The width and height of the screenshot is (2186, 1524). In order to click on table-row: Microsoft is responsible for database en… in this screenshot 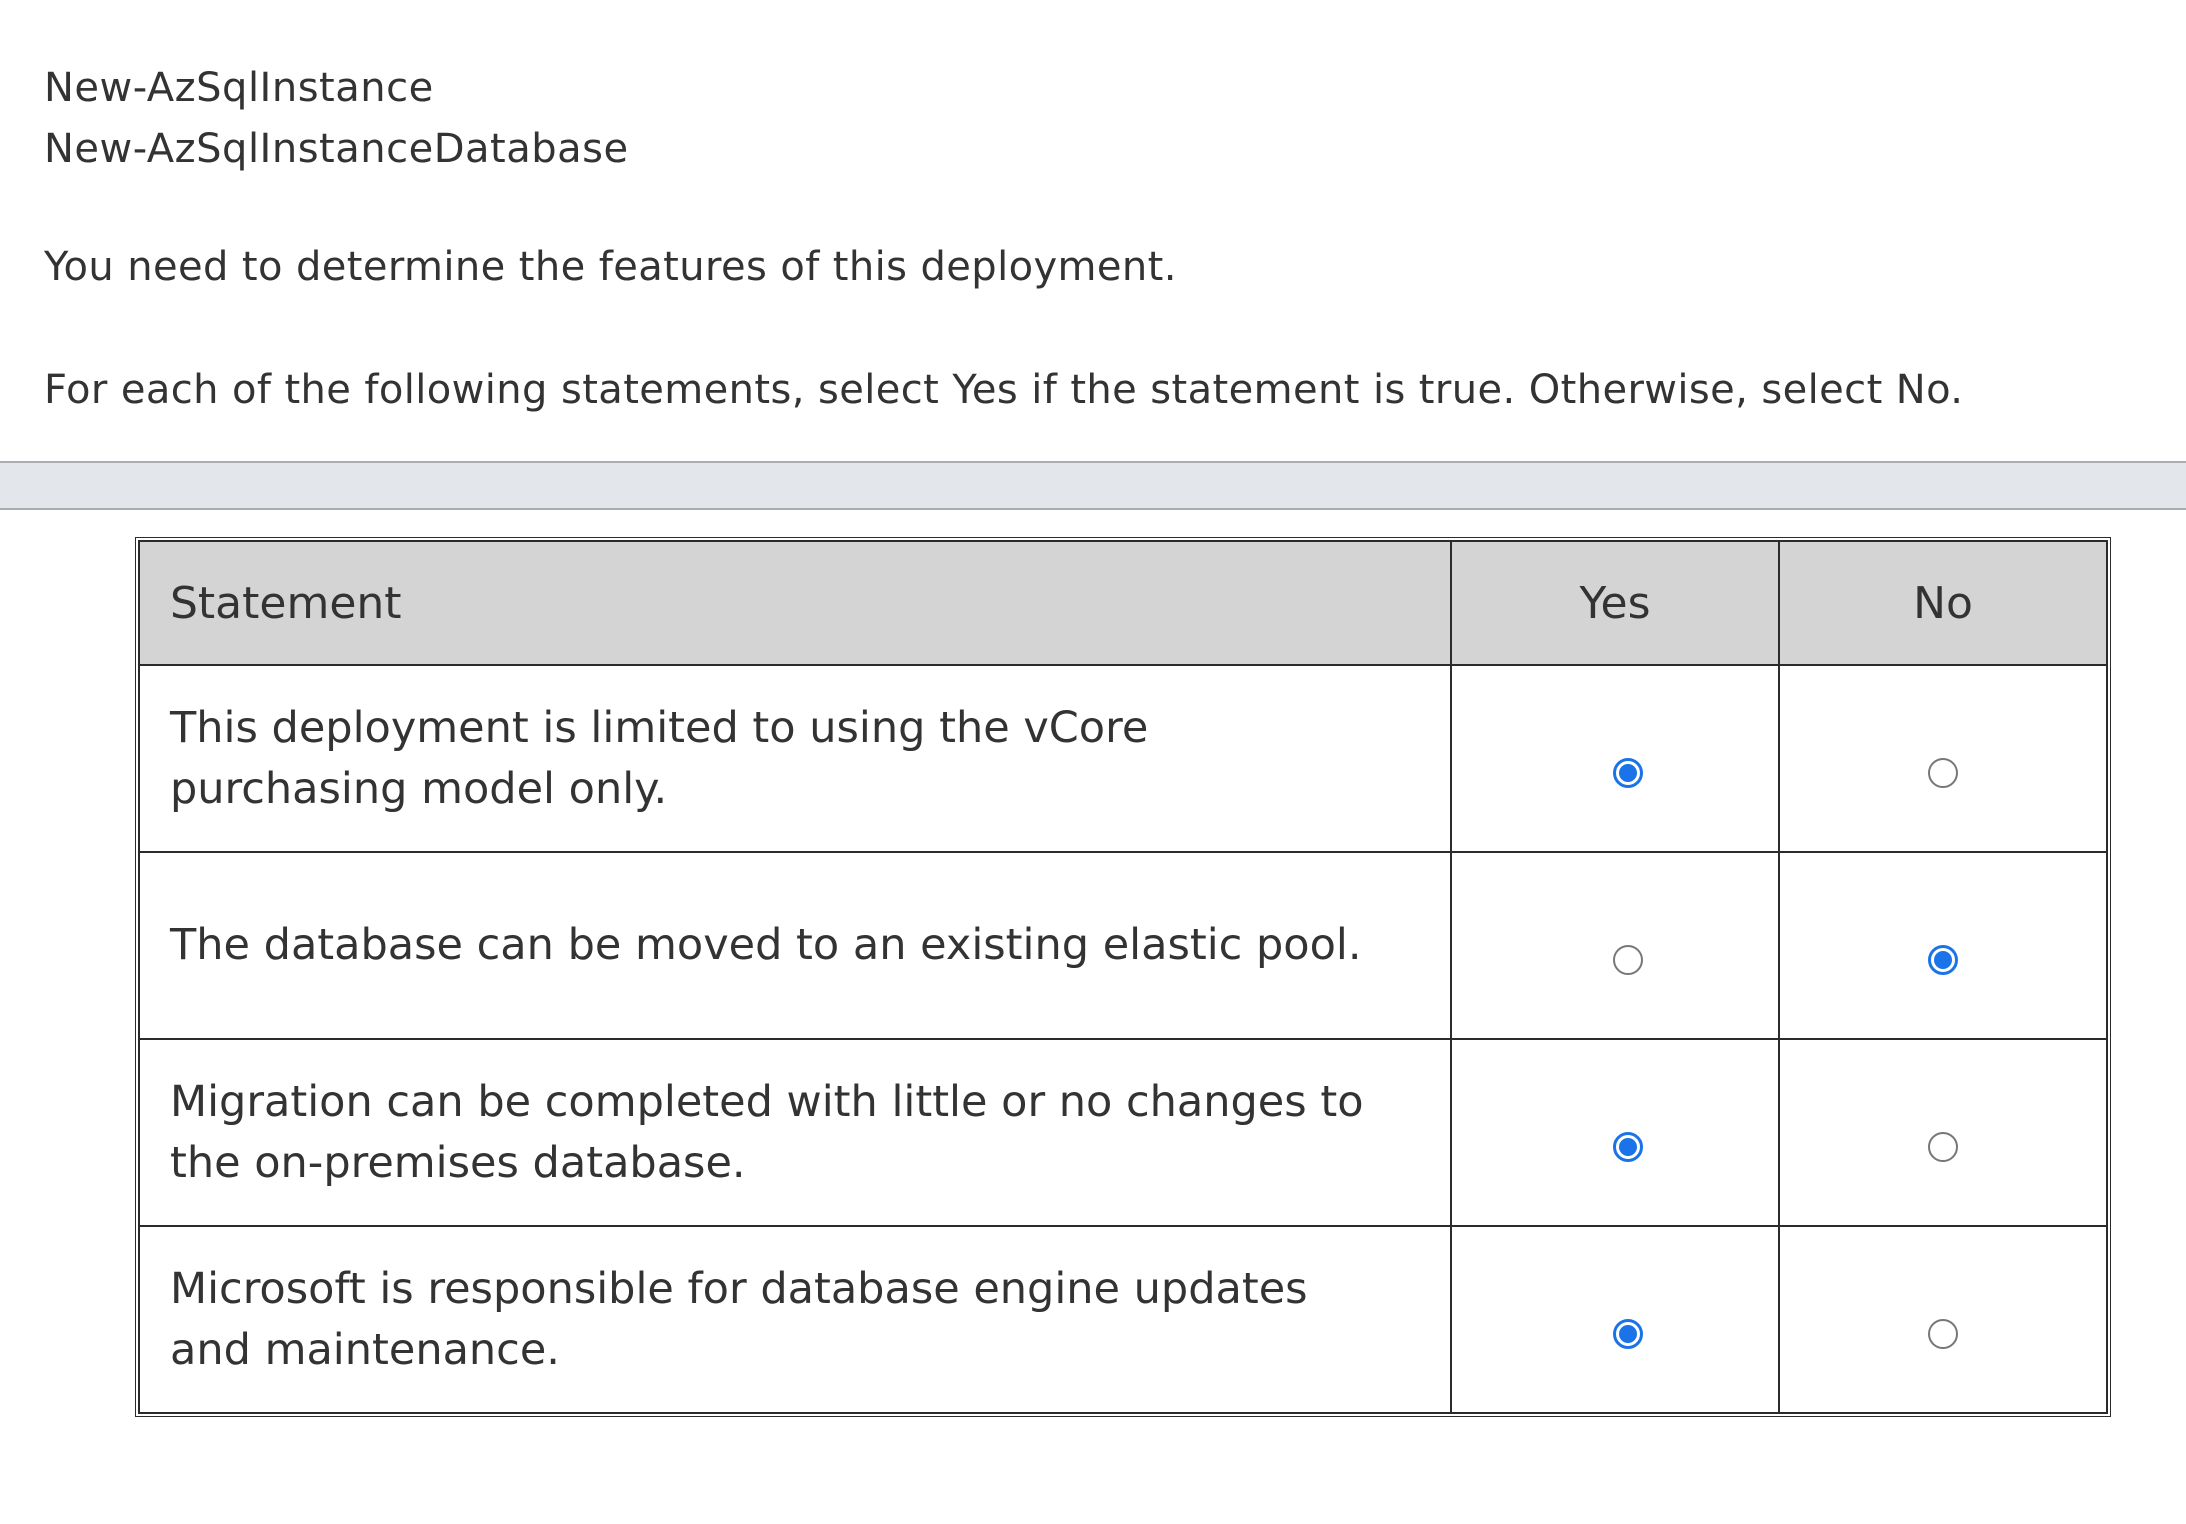, I will do `click(1123, 1319)`.